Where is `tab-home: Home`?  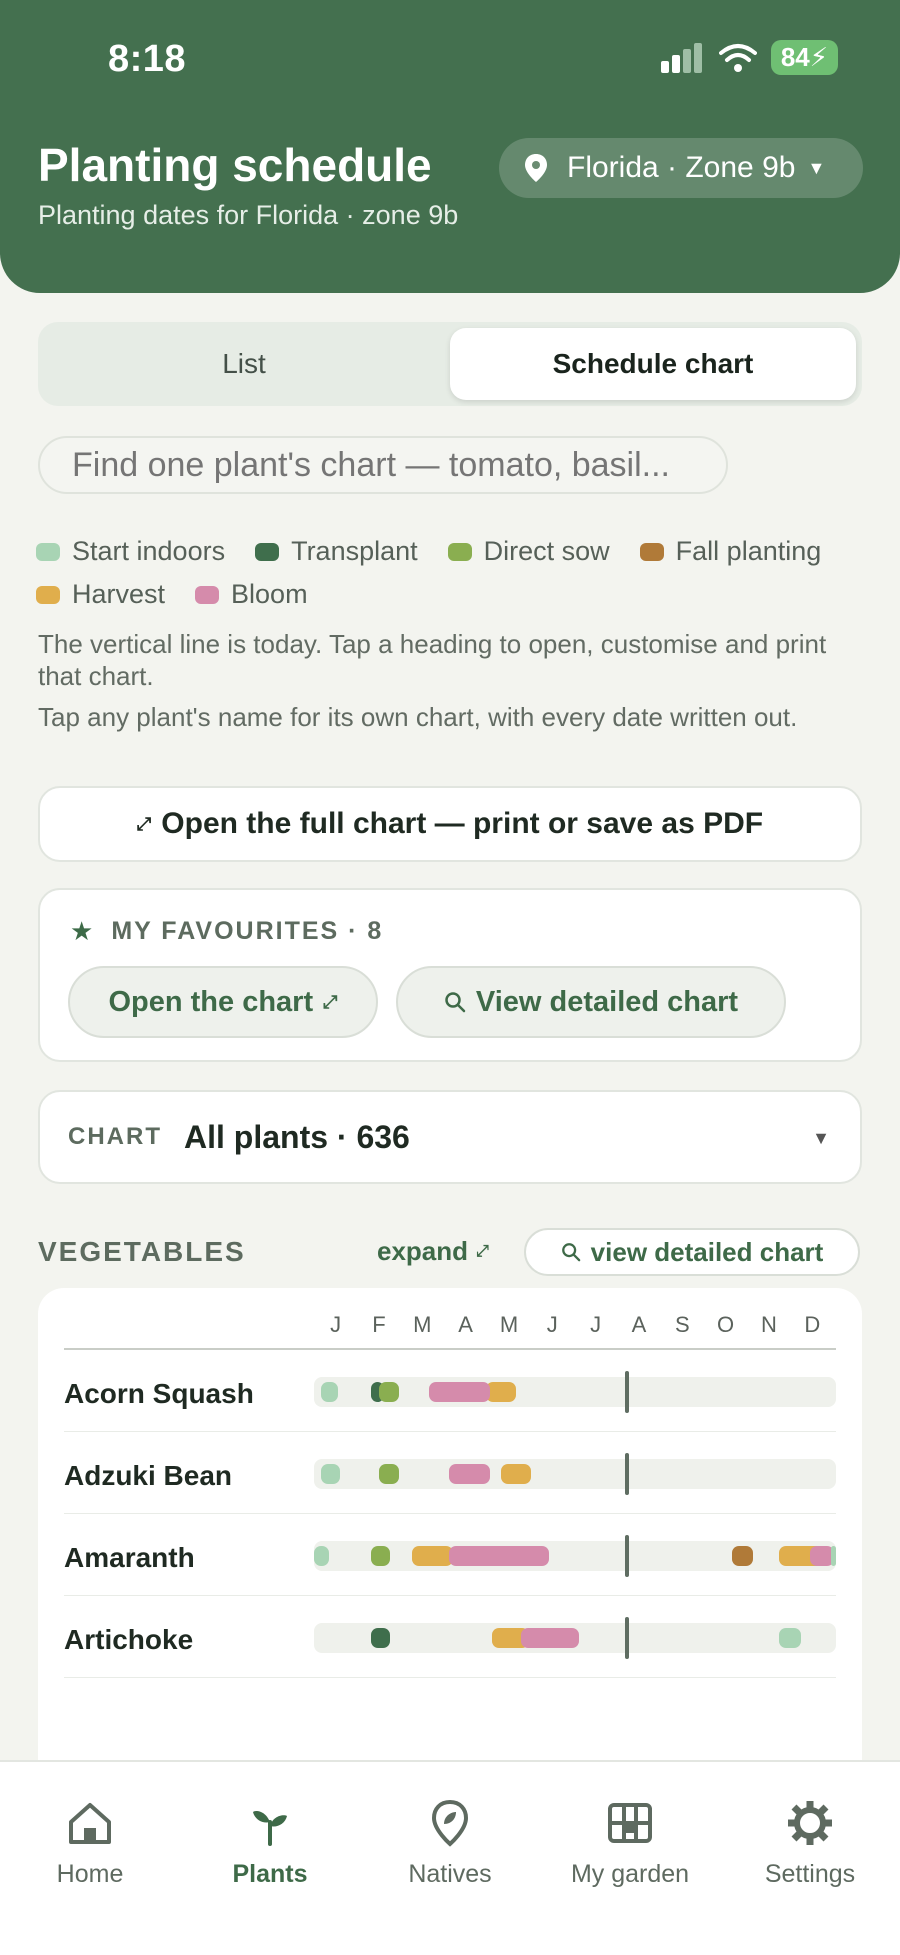 tab-home: Home is located at coordinates (90, 1843).